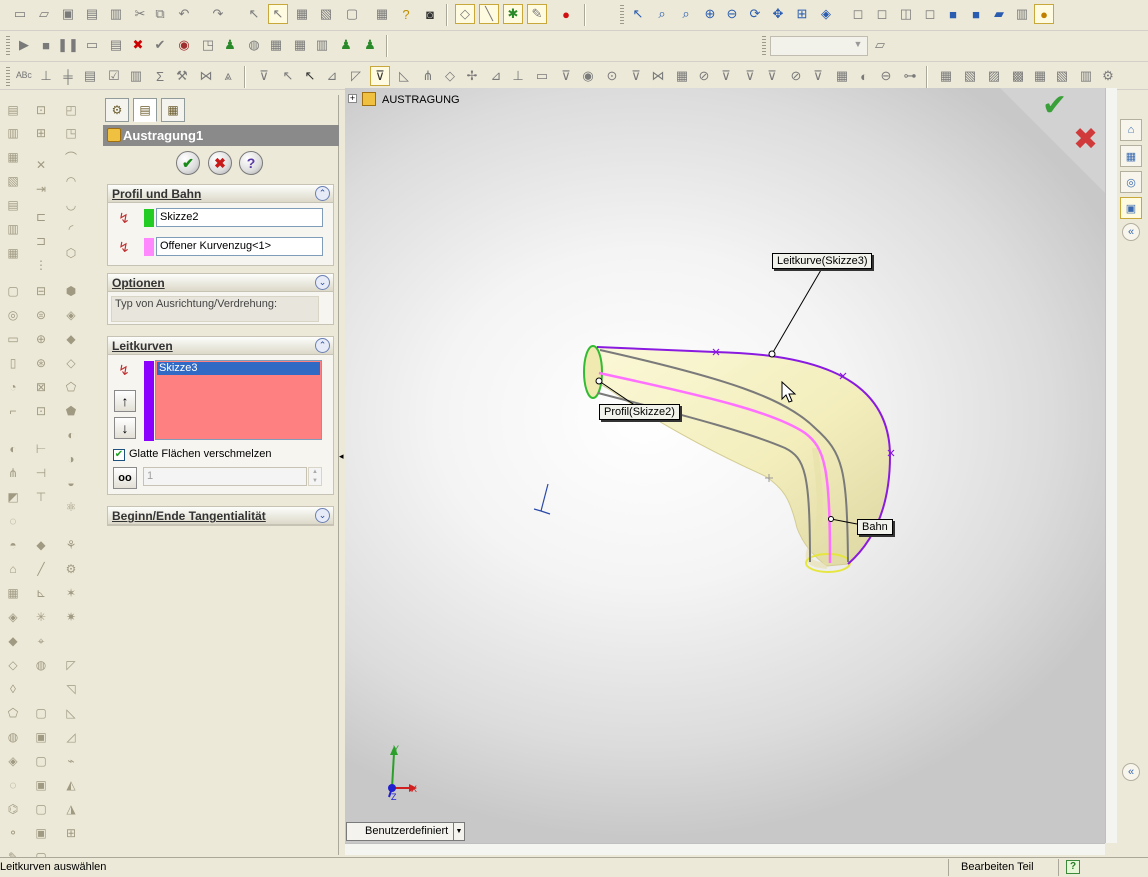 The image size is (1148, 877). What do you see at coordinates (220, 163) in the screenshot?
I see `cancel-button: ✖` at bounding box center [220, 163].